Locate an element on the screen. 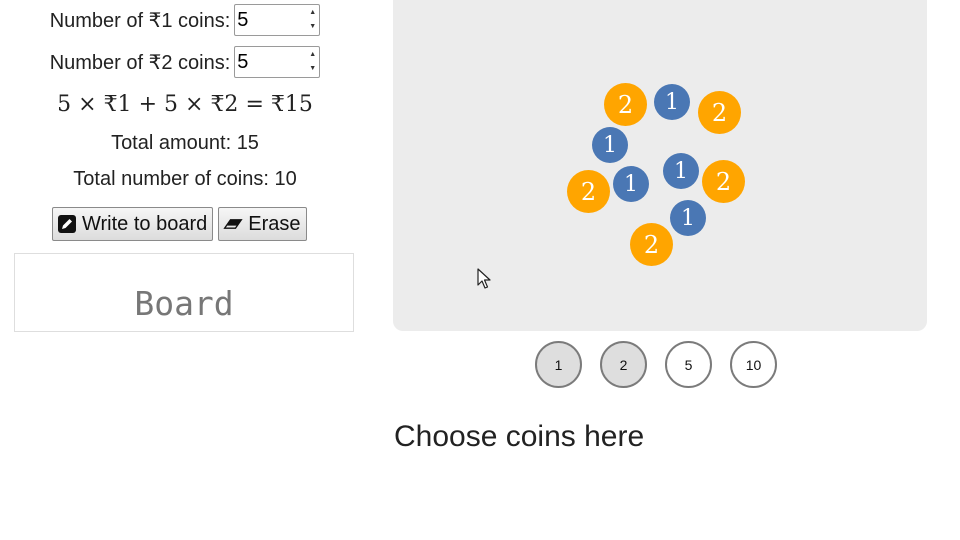 This screenshot has width=960, height=540. two-rupee-label: Number of ₹2 coins: is located at coordinates (140, 62).